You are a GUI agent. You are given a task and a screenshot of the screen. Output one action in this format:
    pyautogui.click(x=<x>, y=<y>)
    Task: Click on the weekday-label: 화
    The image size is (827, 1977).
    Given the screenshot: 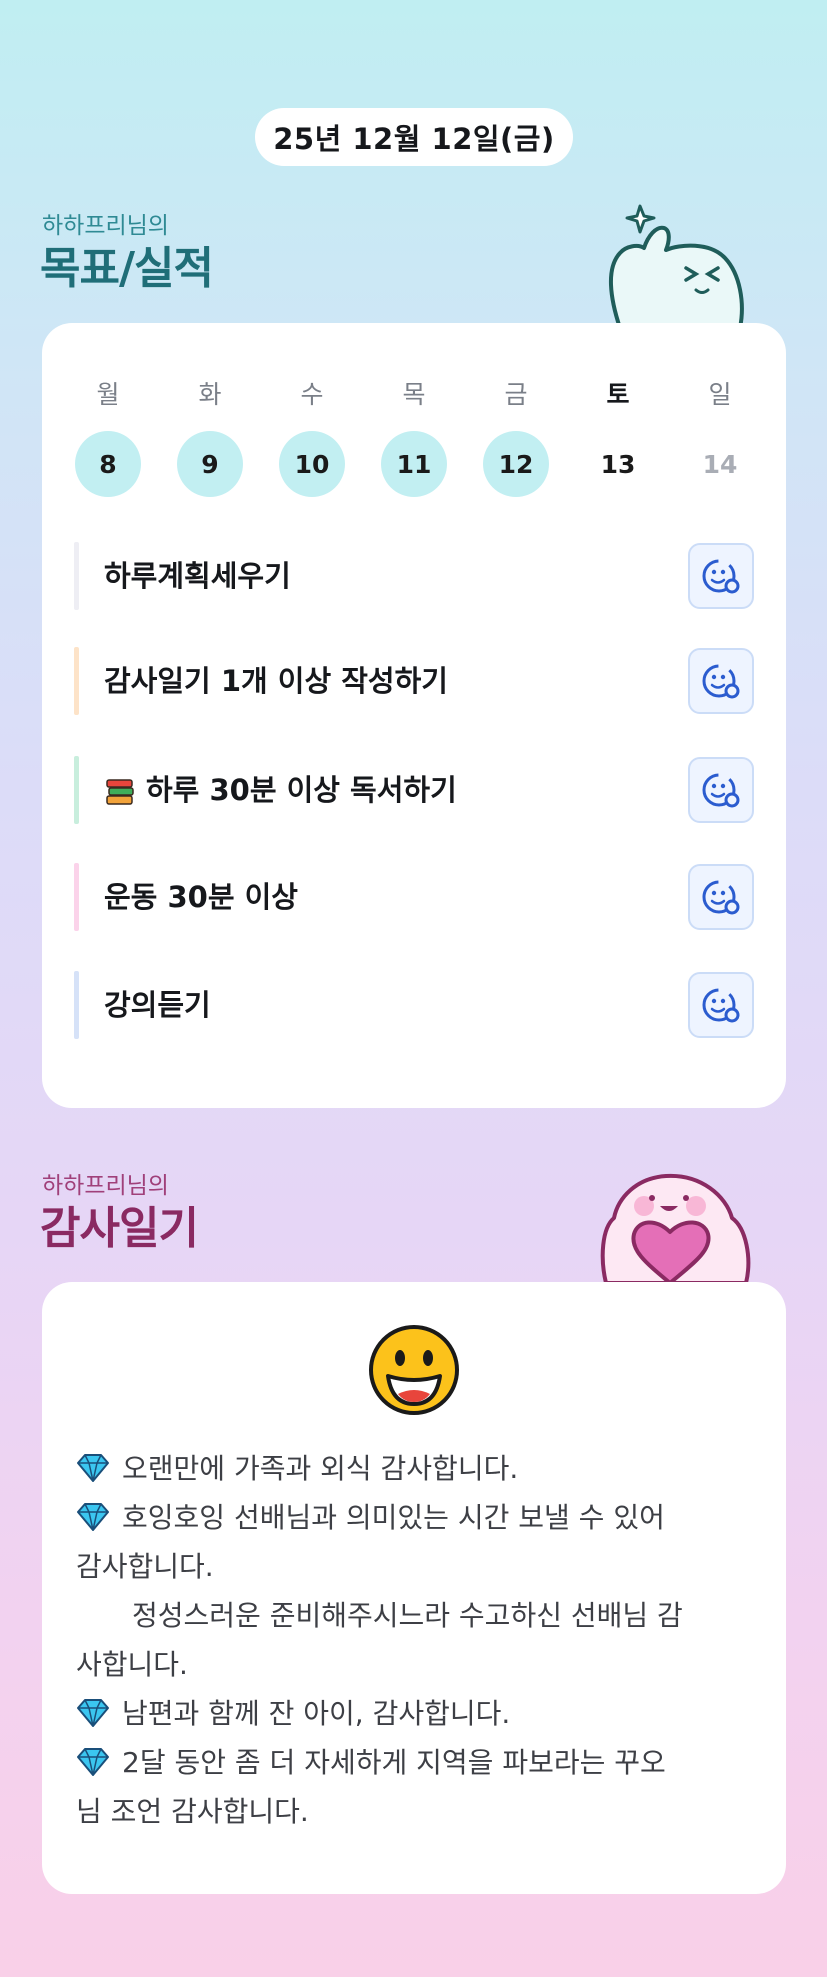 What is the action you would take?
    pyautogui.click(x=210, y=394)
    